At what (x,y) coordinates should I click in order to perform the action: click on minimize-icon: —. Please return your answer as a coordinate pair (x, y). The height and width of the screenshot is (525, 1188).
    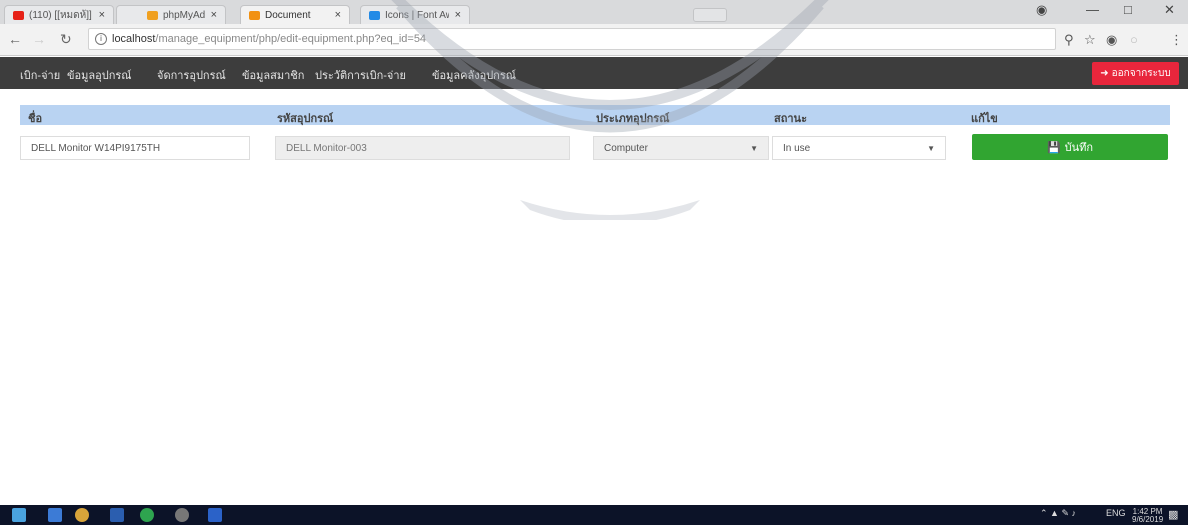
    Looking at the image, I should click on (1092, 9).